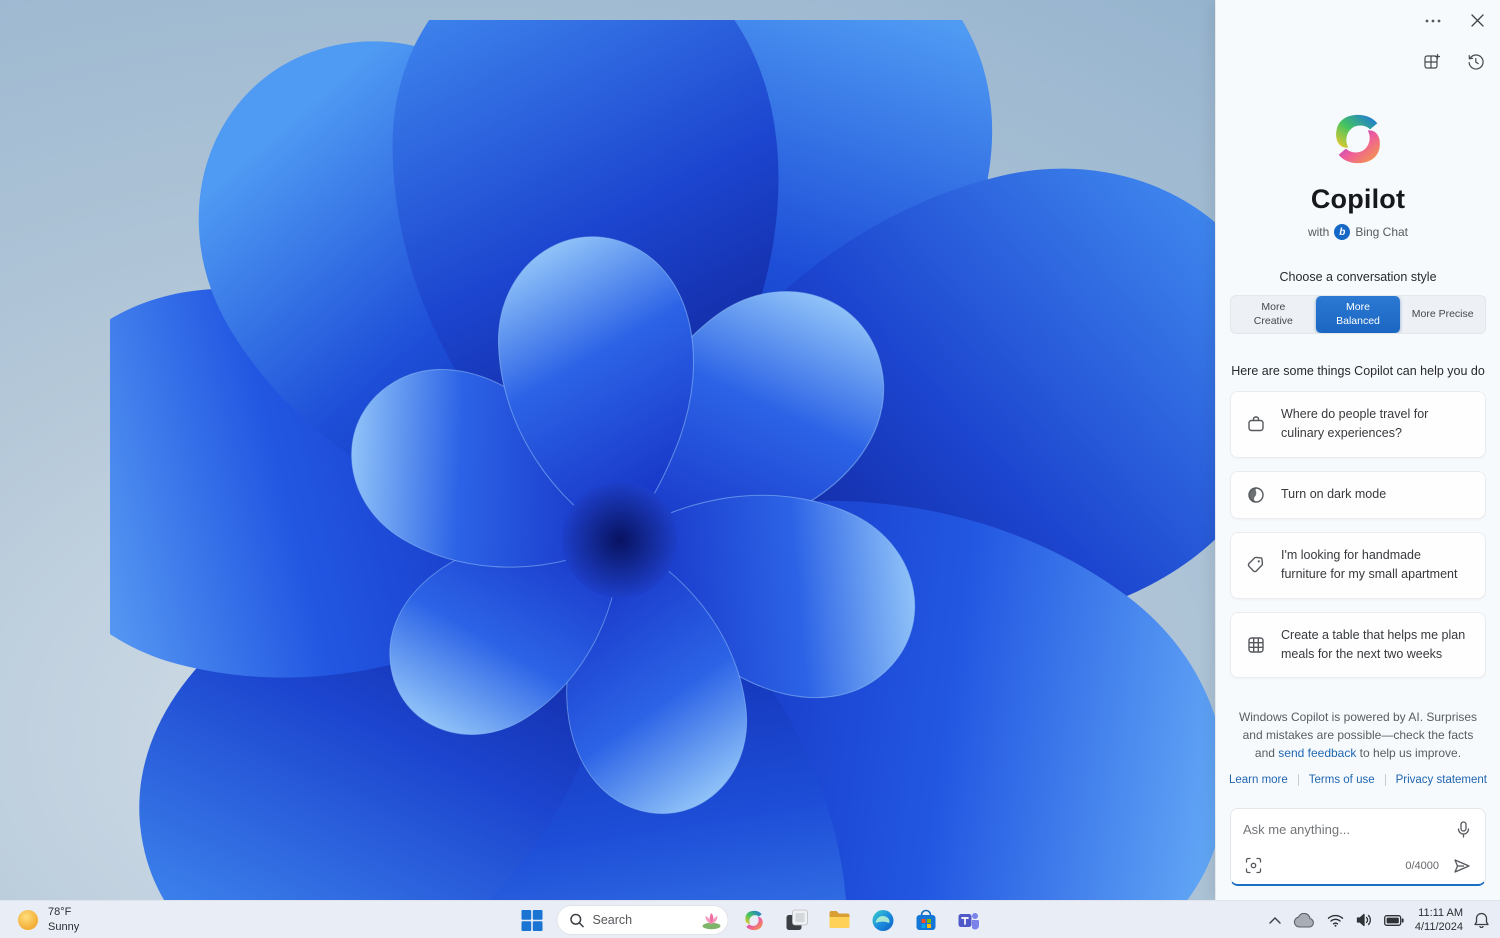 This screenshot has width=1500, height=938. Describe the element at coordinates (1422, 865) in the screenshot. I see `character-counter: 0/4000` at that location.